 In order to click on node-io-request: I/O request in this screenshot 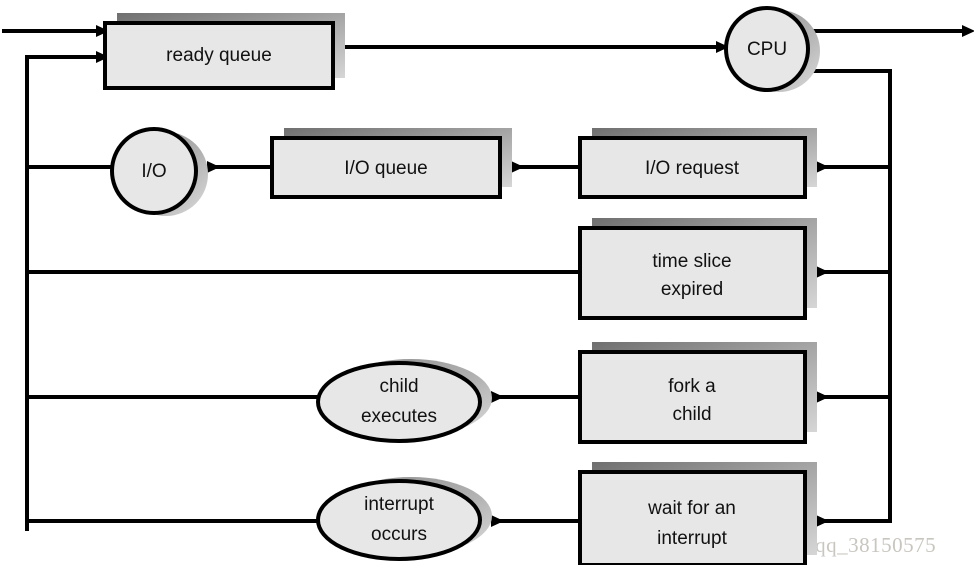, I will do `click(697, 163)`.